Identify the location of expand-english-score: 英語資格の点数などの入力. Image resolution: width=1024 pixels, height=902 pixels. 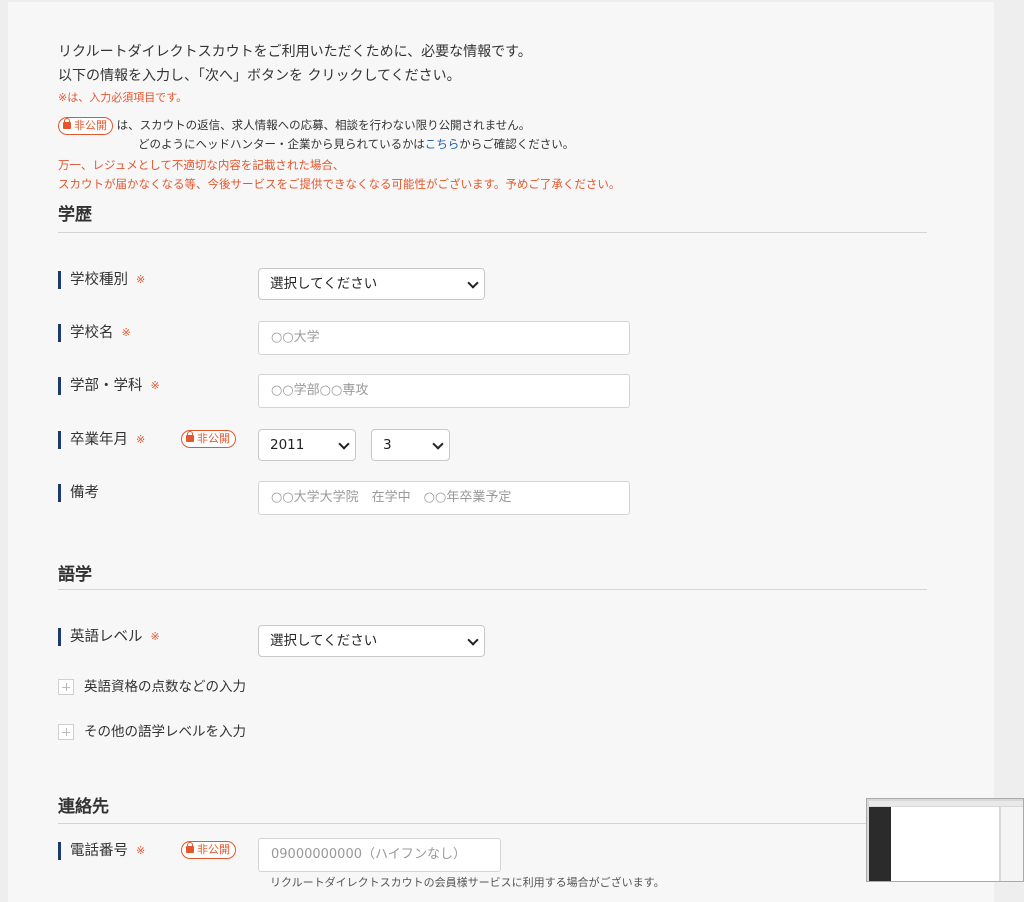
(152, 685).